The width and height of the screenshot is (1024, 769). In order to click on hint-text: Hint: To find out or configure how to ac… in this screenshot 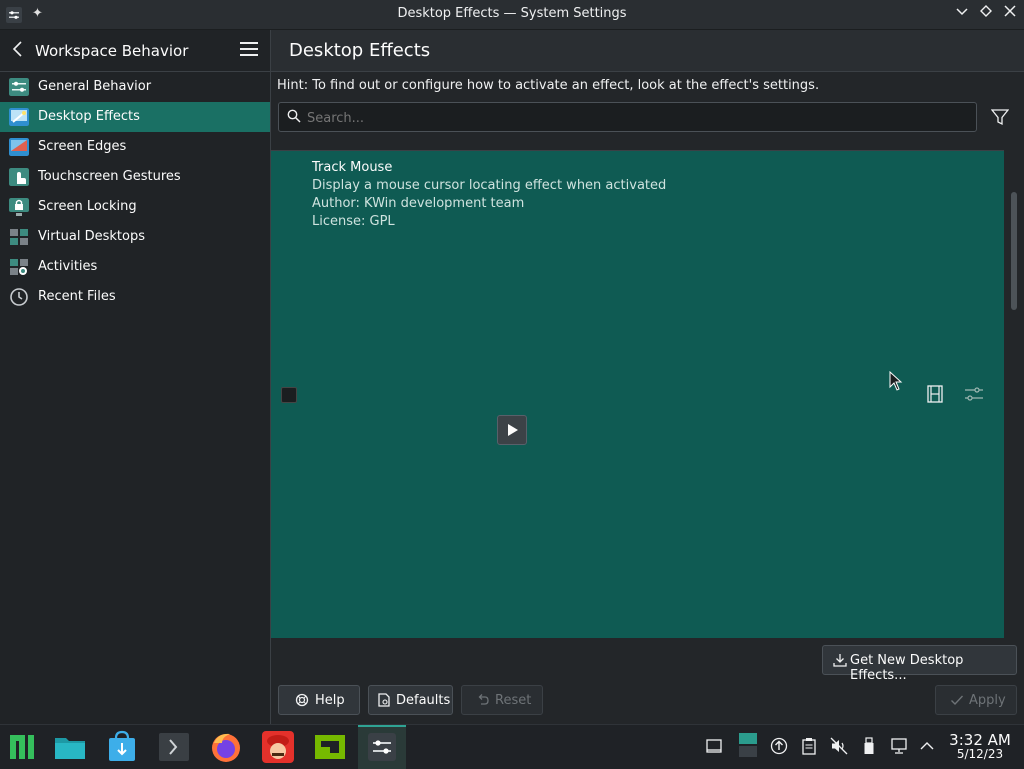, I will do `click(548, 85)`.